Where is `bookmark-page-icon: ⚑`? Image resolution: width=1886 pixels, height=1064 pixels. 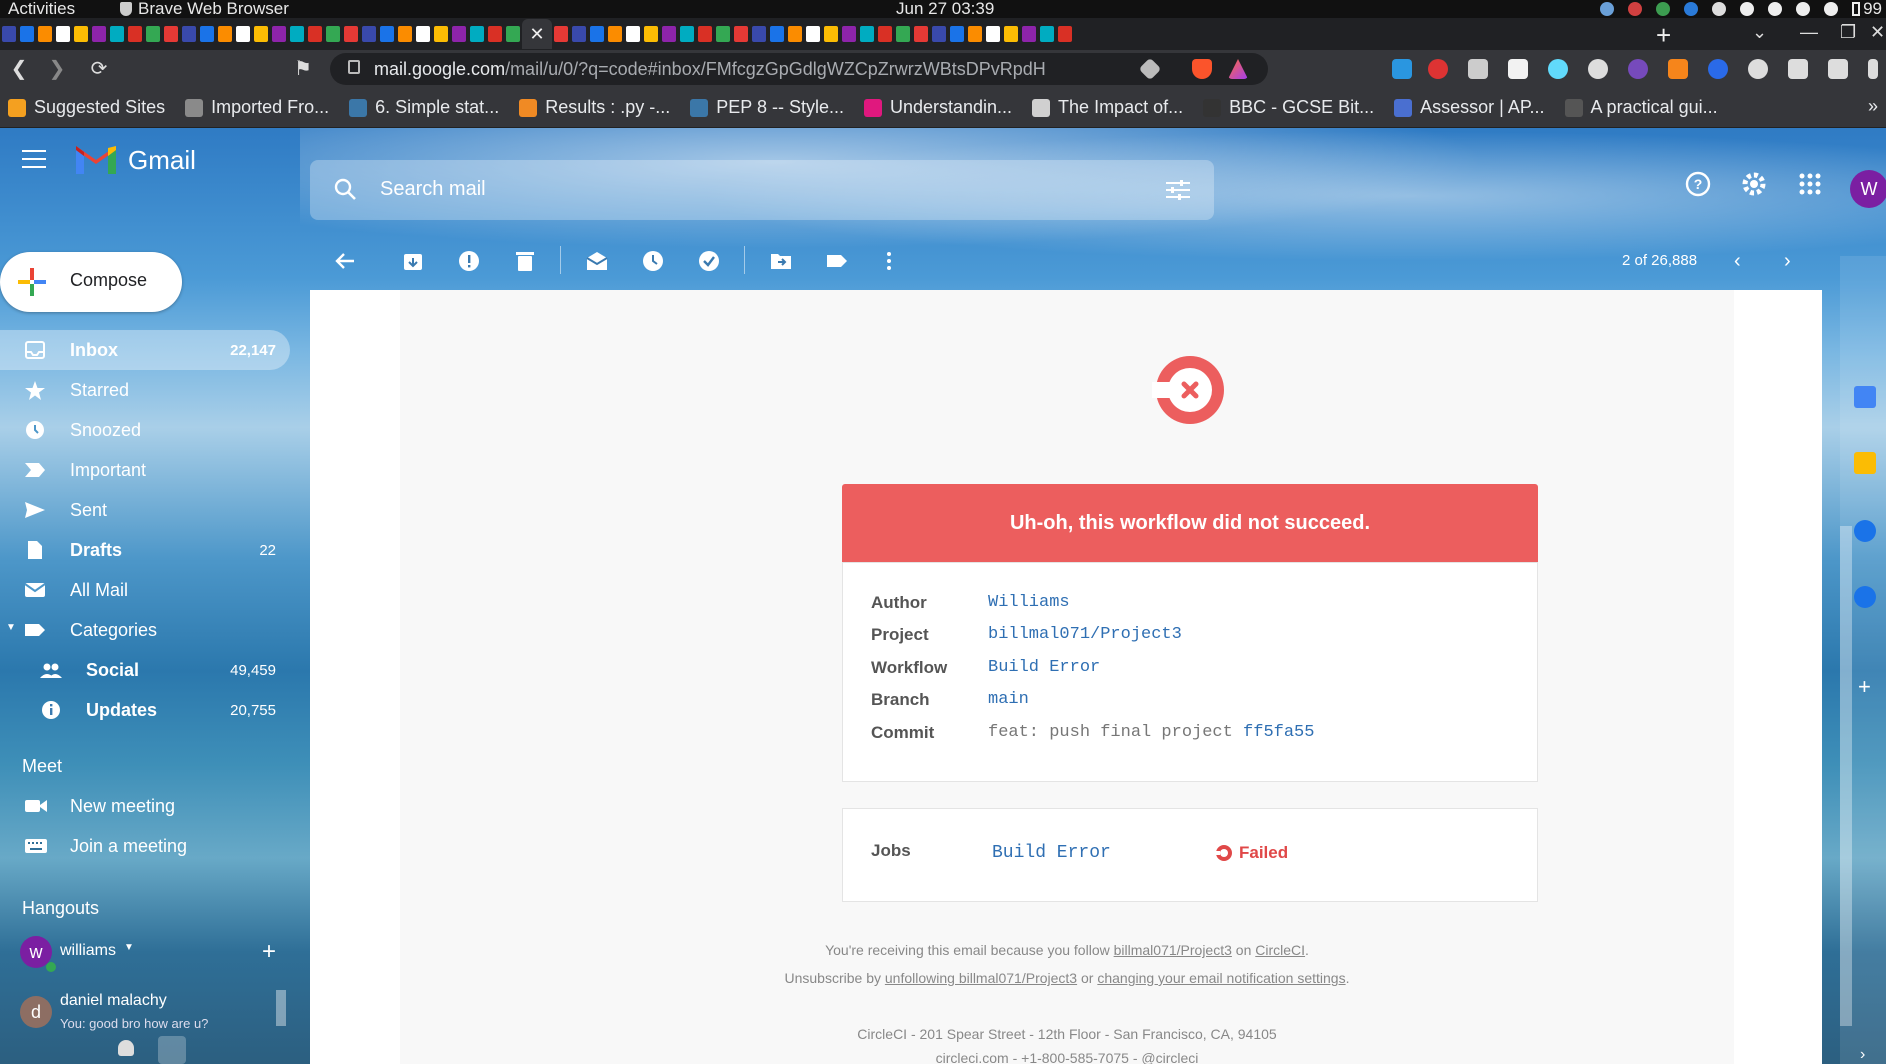 bookmark-page-icon: ⚑ is located at coordinates (303, 68).